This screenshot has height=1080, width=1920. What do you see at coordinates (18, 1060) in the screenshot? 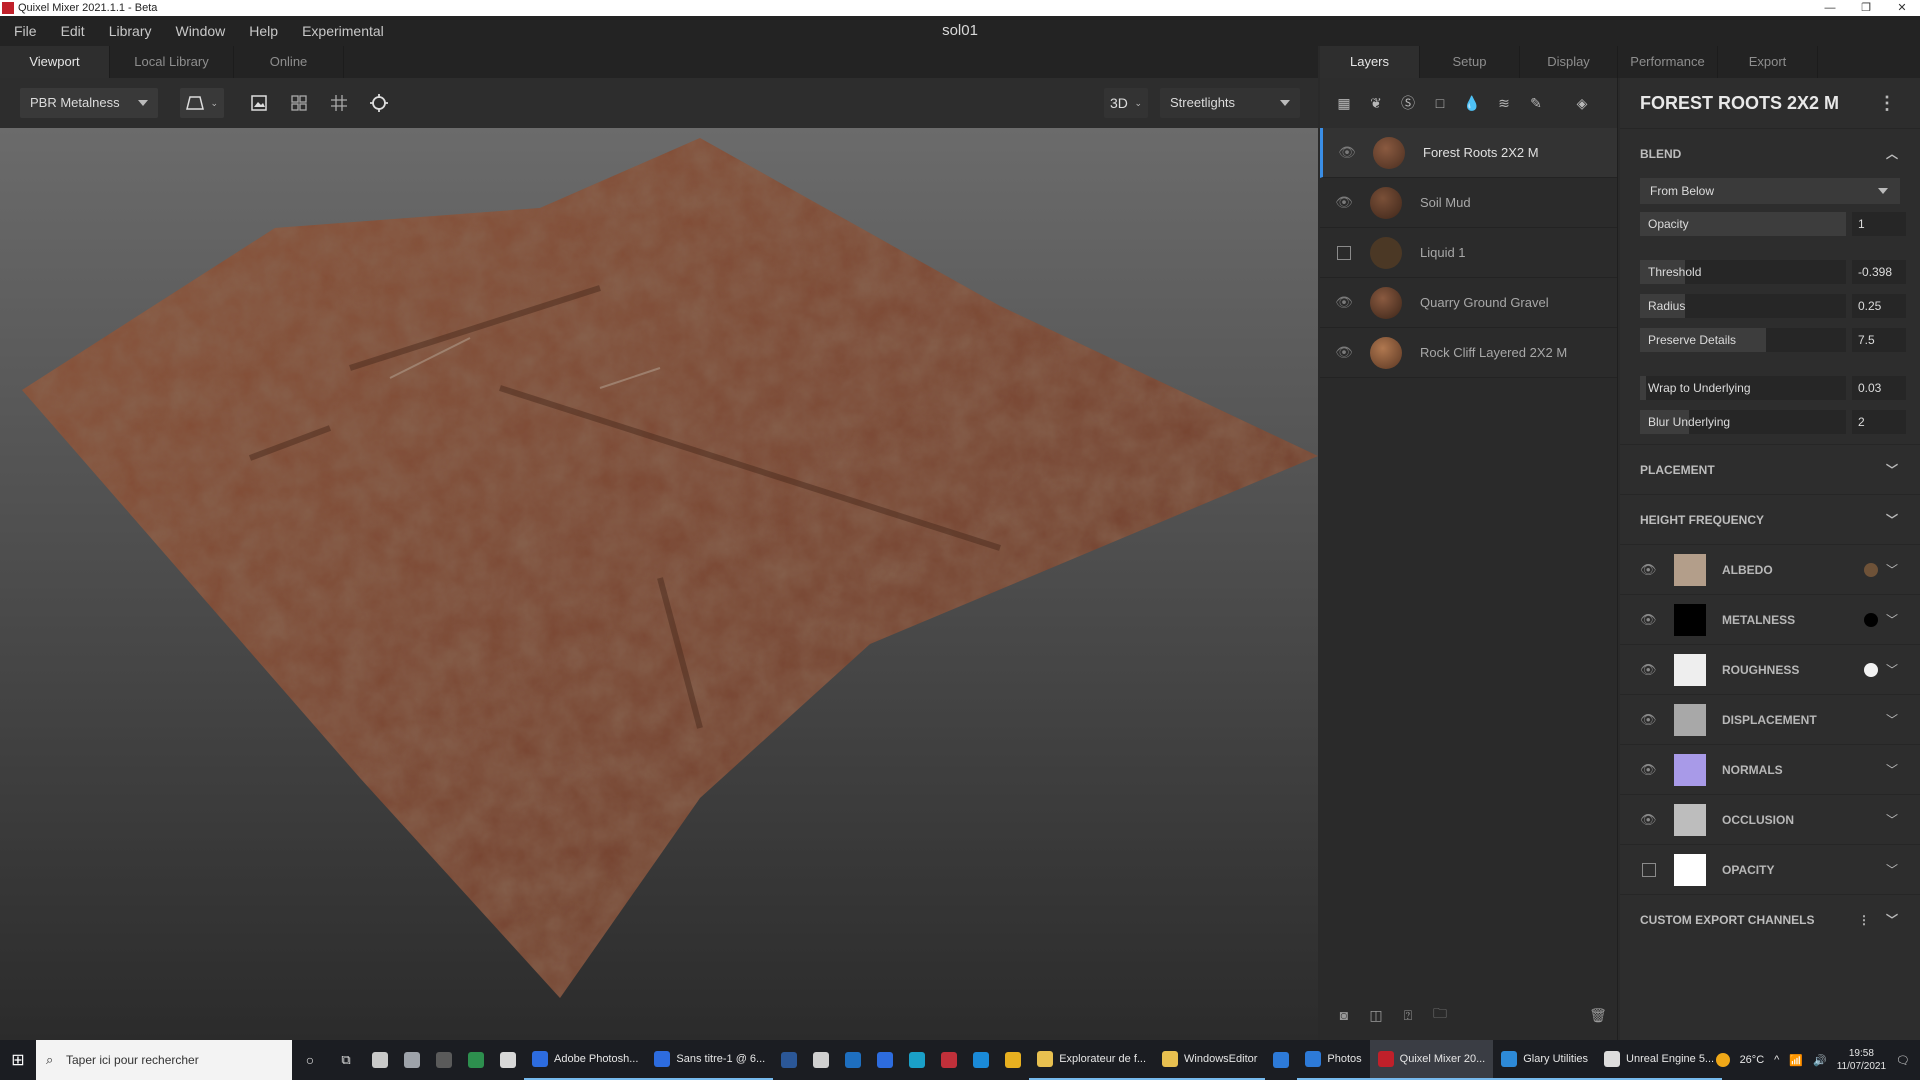
I see `windows-start-icon: ⊞` at bounding box center [18, 1060].